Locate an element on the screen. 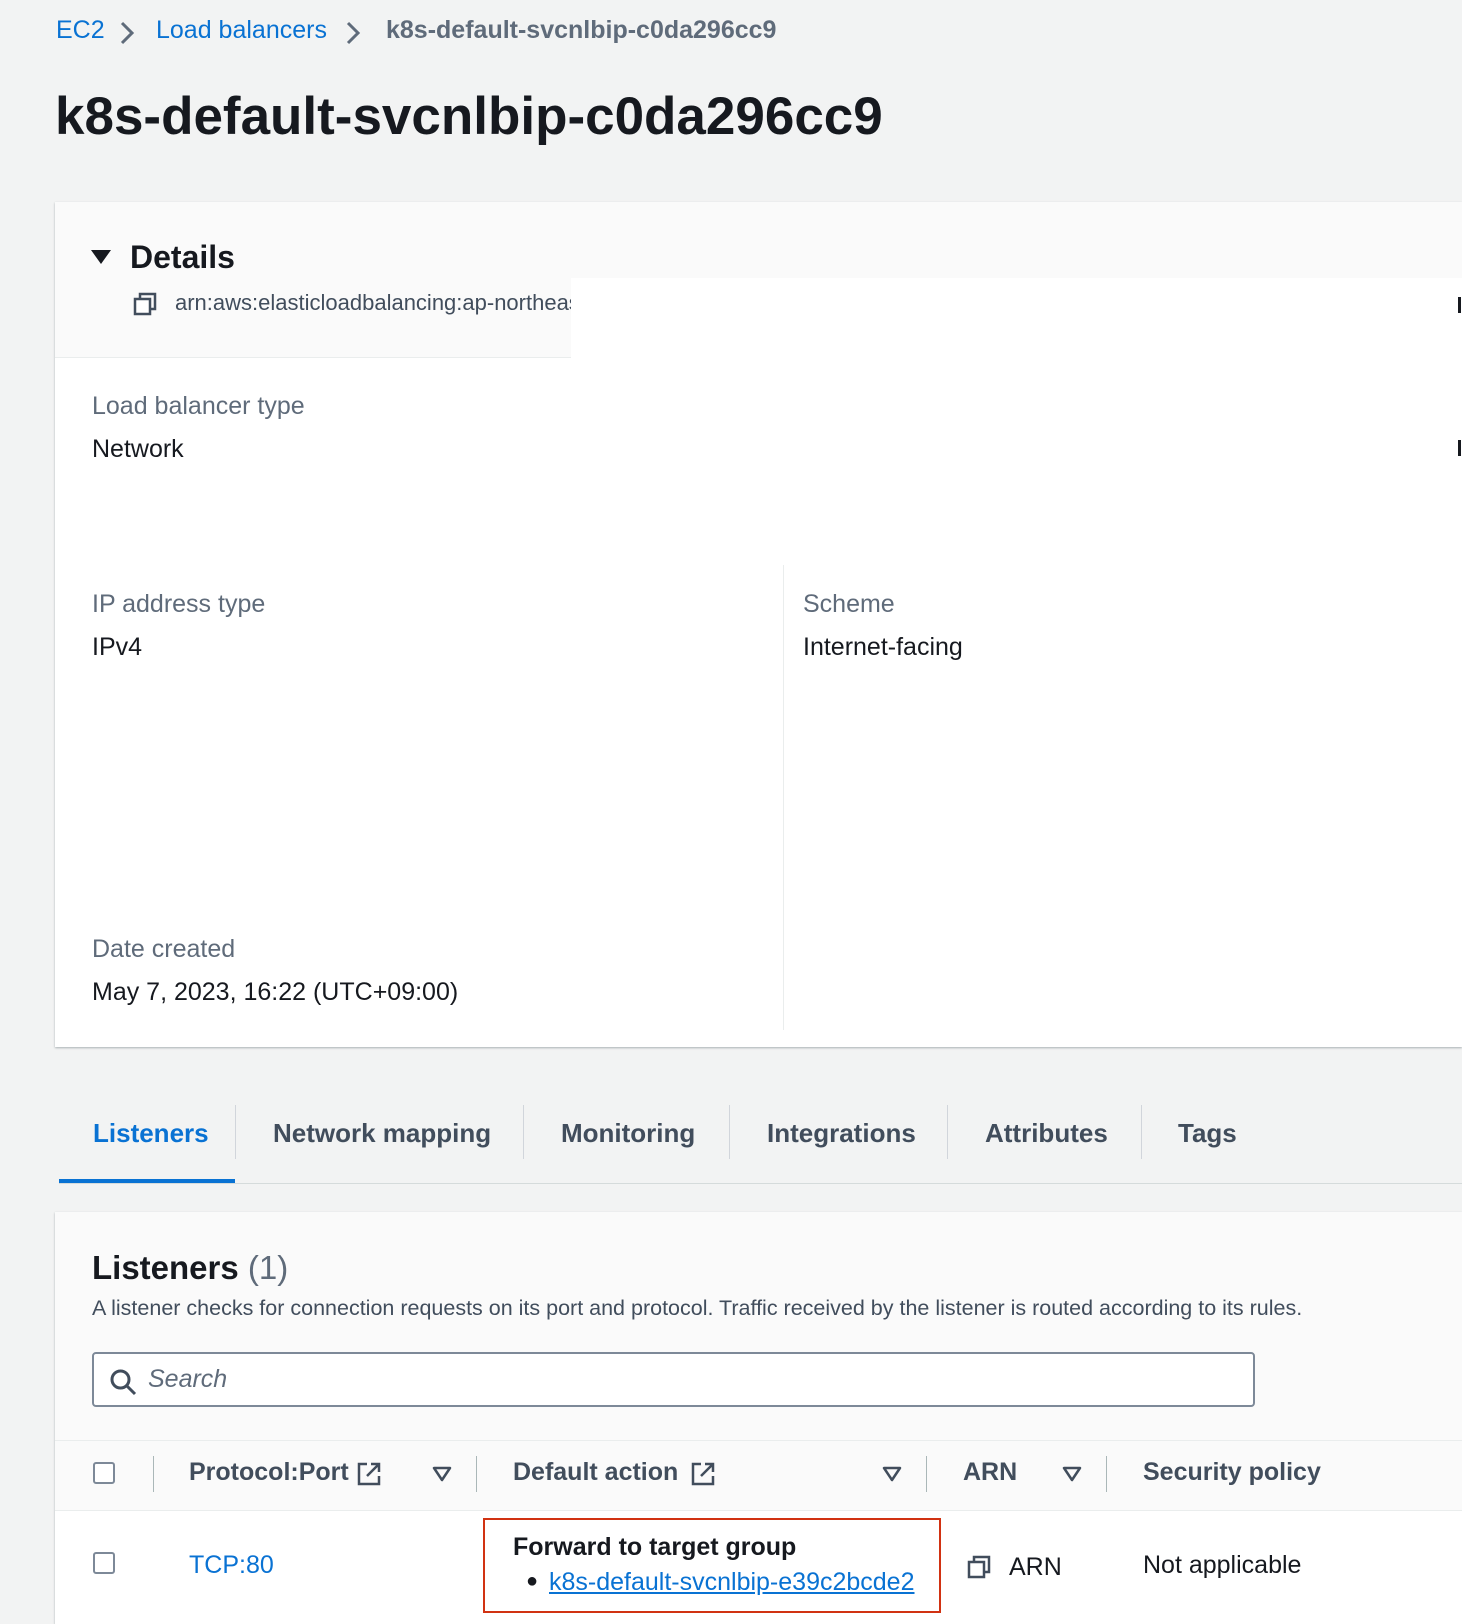  details-title: Details is located at coordinates (182, 257).